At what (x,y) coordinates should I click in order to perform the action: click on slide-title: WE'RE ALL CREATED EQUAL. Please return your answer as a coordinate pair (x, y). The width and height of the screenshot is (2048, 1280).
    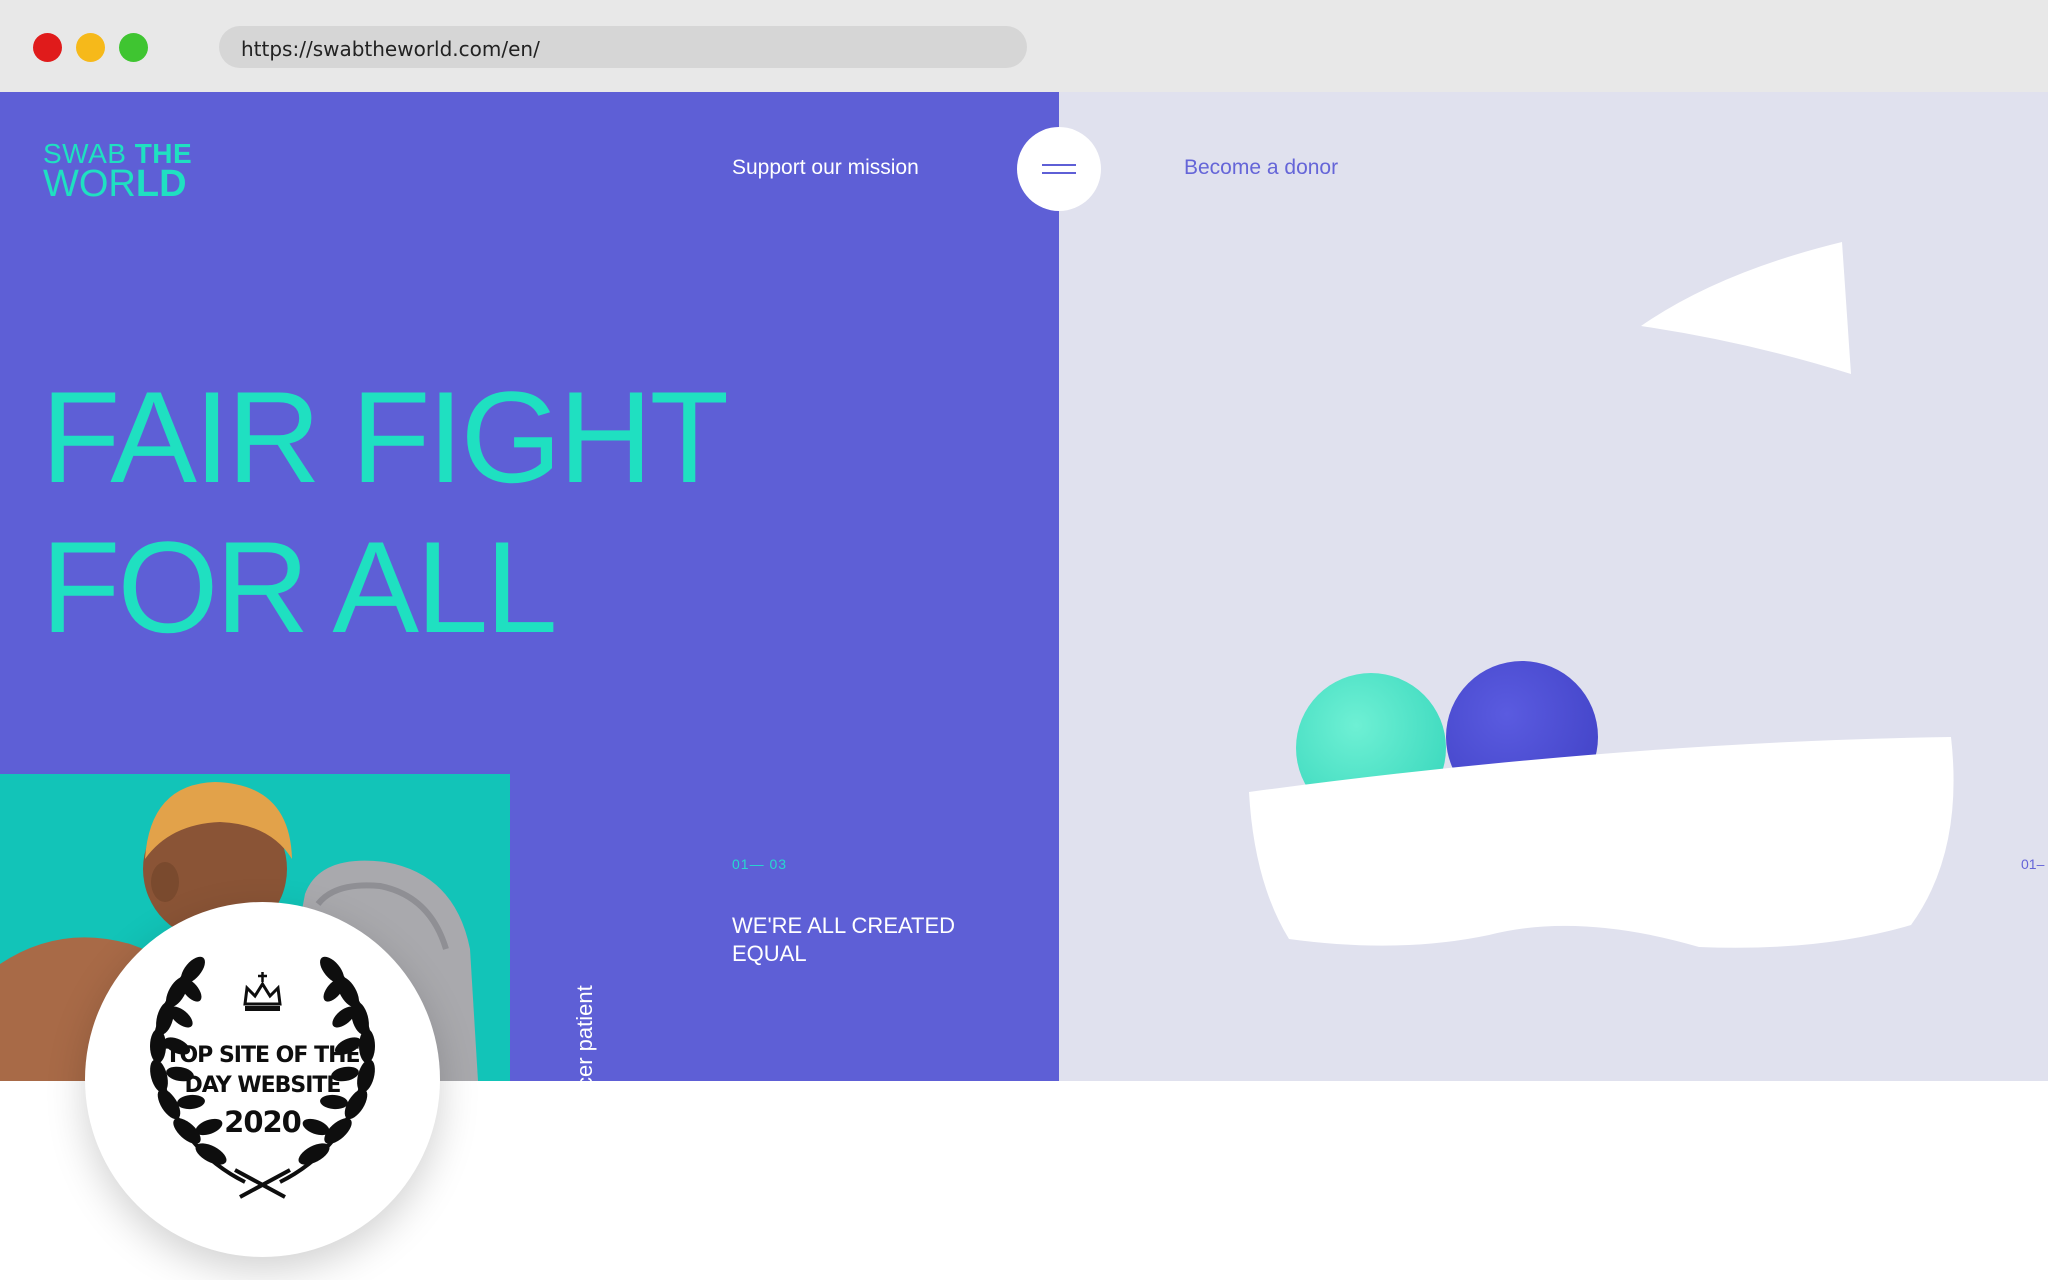
    Looking at the image, I should click on (844, 939).